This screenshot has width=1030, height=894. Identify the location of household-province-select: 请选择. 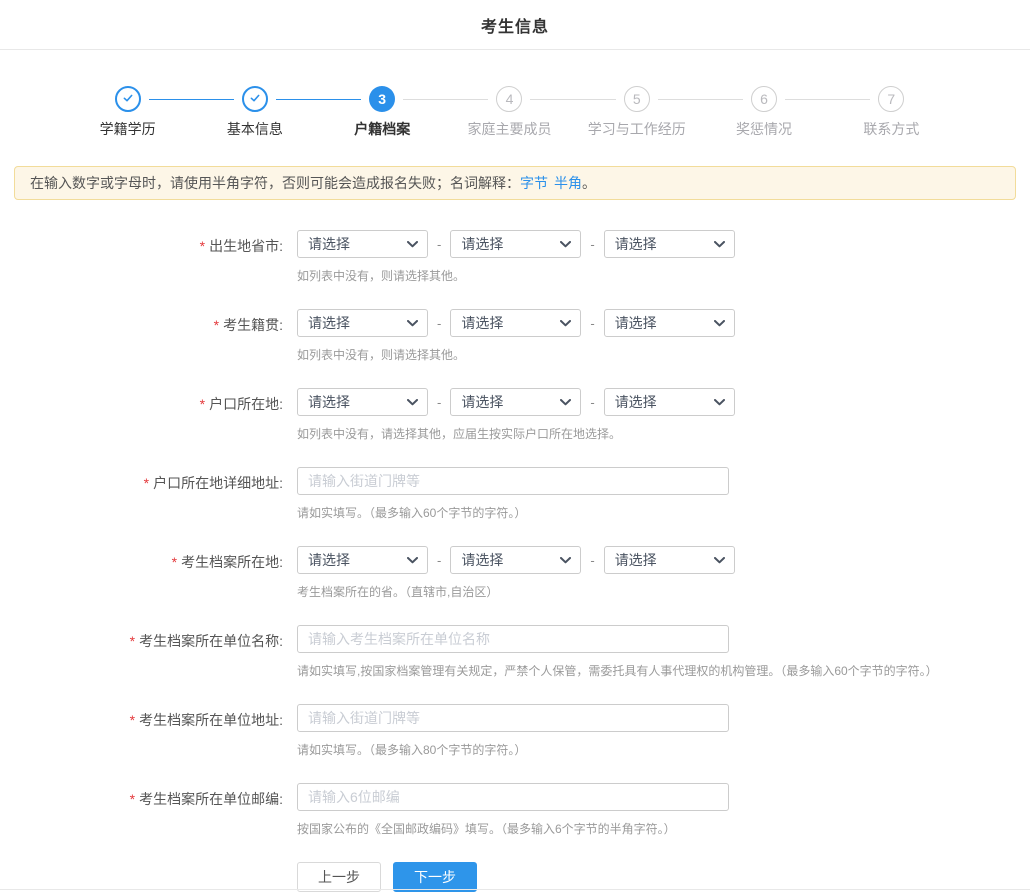
(362, 402).